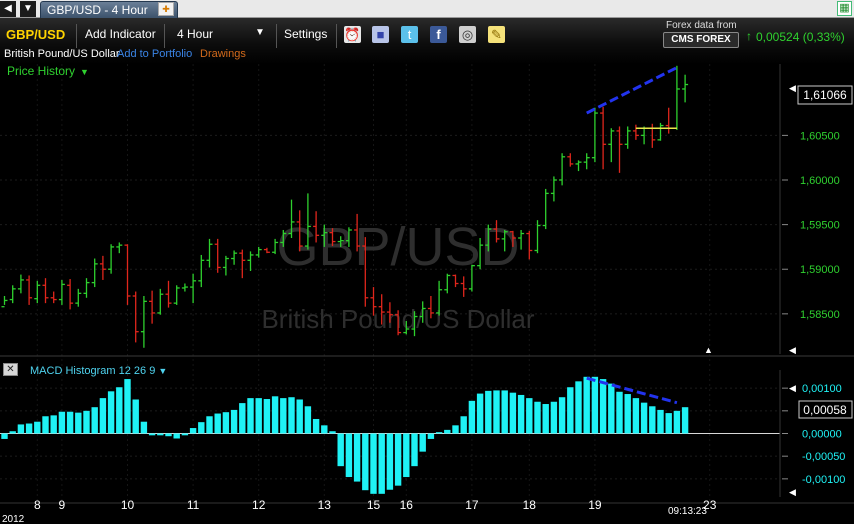  What do you see at coordinates (380, 34) in the screenshot?
I see `cube-icon: ■` at bounding box center [380, 34].